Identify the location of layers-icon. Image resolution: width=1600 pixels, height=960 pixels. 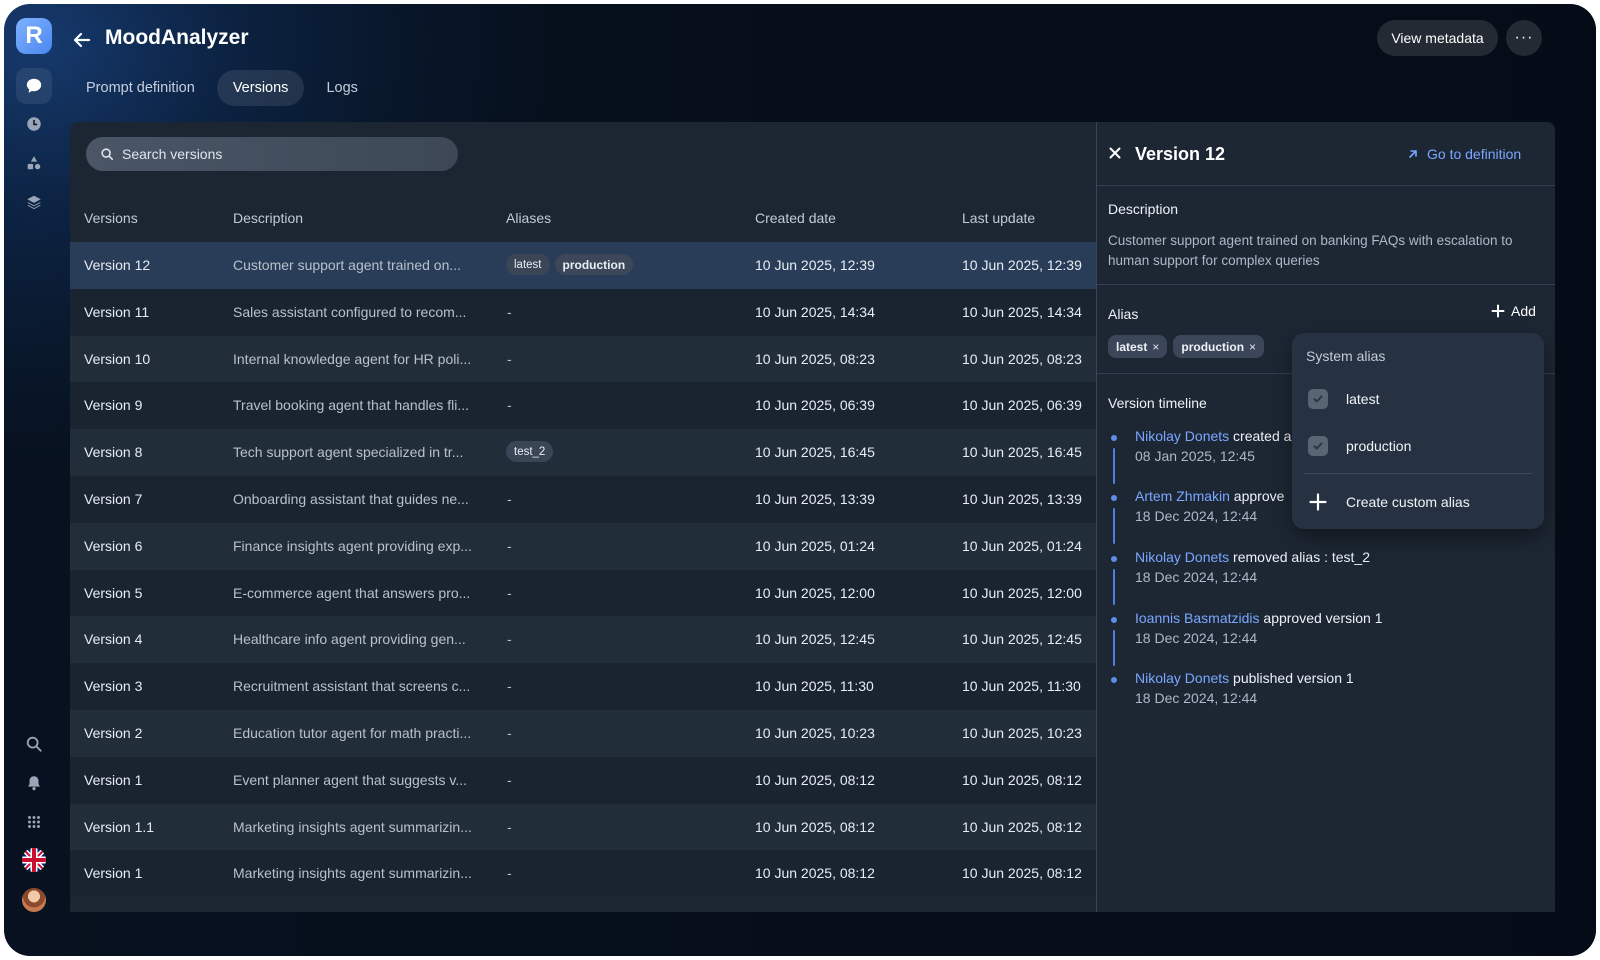
(34, 202).